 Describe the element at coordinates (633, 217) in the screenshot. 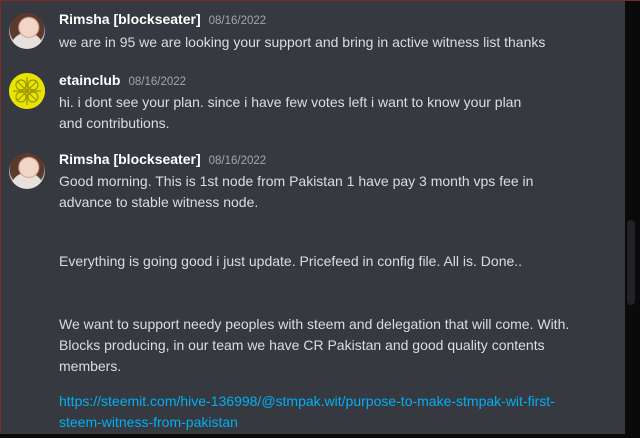

I see `scrollbar-track` at that location.